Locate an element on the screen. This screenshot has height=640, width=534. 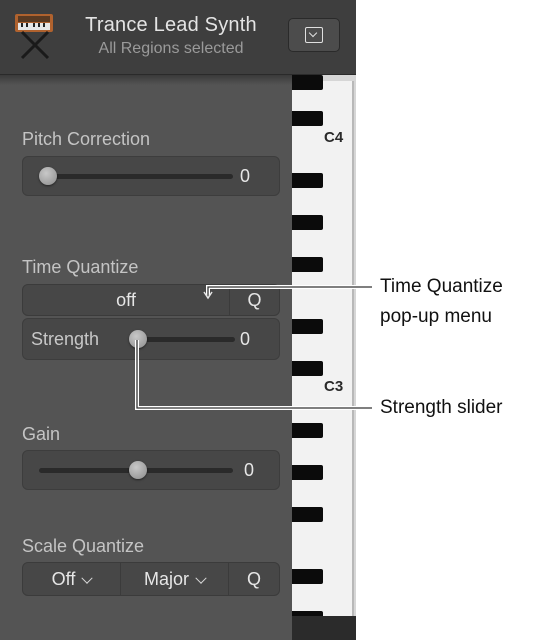
pitch-correction-track is located at coordinates (137, 176).